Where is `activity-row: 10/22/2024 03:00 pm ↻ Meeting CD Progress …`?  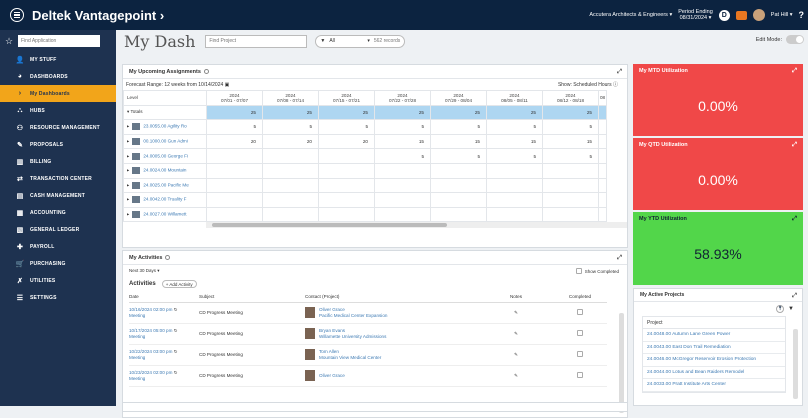
activity-row: 10/22/2024 03:00 pm ↻ Meeting CD Progress … is located at coordinates (368, 355).